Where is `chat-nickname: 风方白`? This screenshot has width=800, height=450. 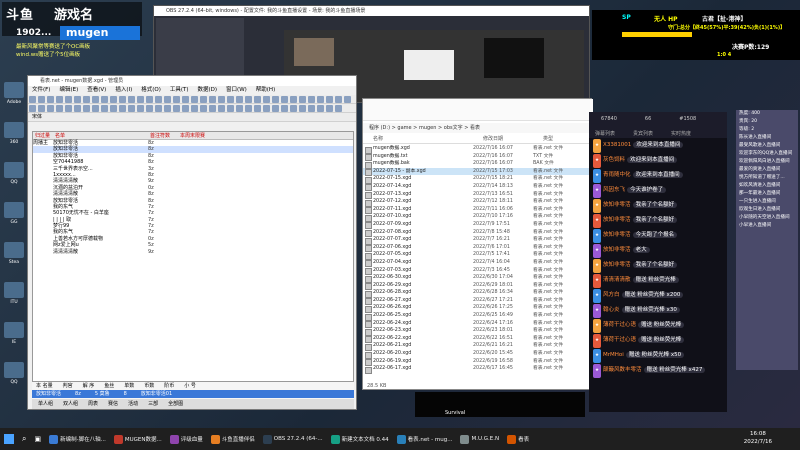 chat-nickname: 风方白 is located at coordinates (611, 295).